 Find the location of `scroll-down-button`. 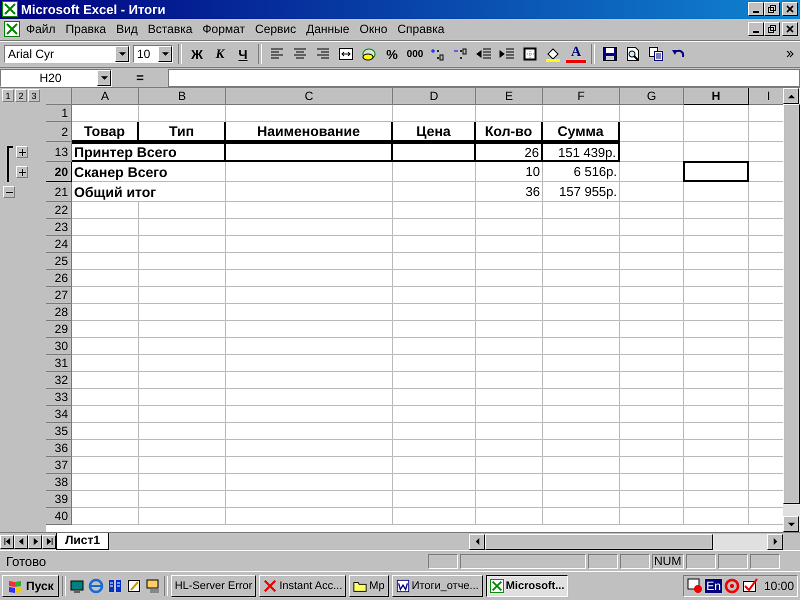

scroll-down-button is located at coordinates (791, 524).